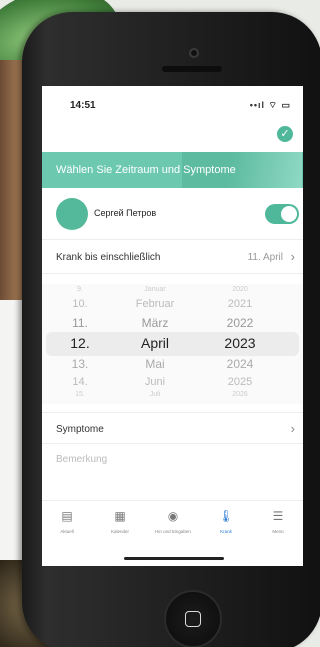 This screenshot has width=320, height=647. What do you see at coordinates (155, 323) in the screenshot?
I see `month-option: März` at bounding box center [155, 323].